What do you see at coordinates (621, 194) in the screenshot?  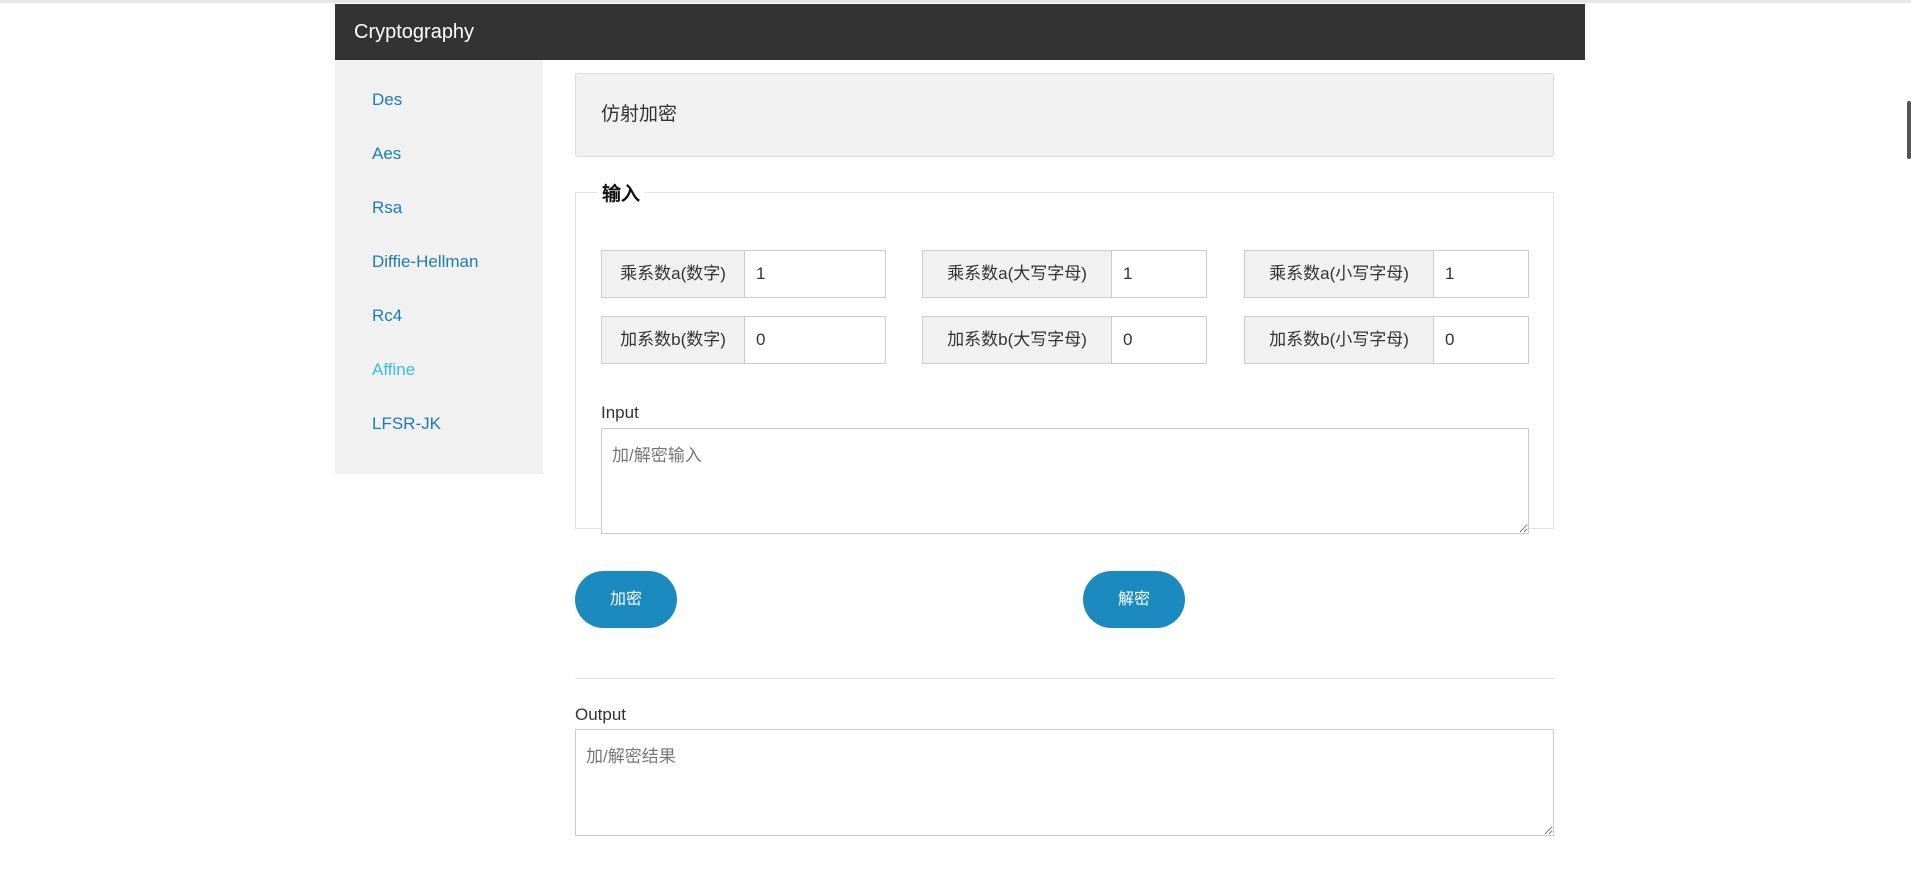 I see `fieldset-legend: 输入` at bounding box center [621, 194].